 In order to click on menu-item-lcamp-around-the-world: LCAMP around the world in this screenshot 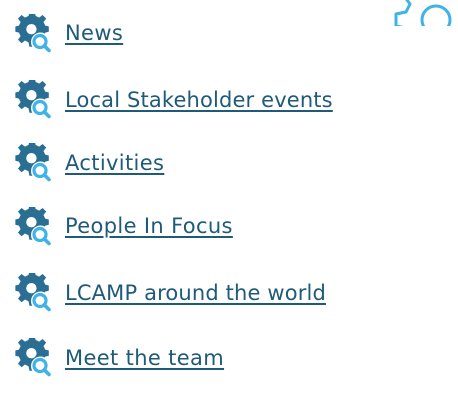, I will do `click(236, 293)`.